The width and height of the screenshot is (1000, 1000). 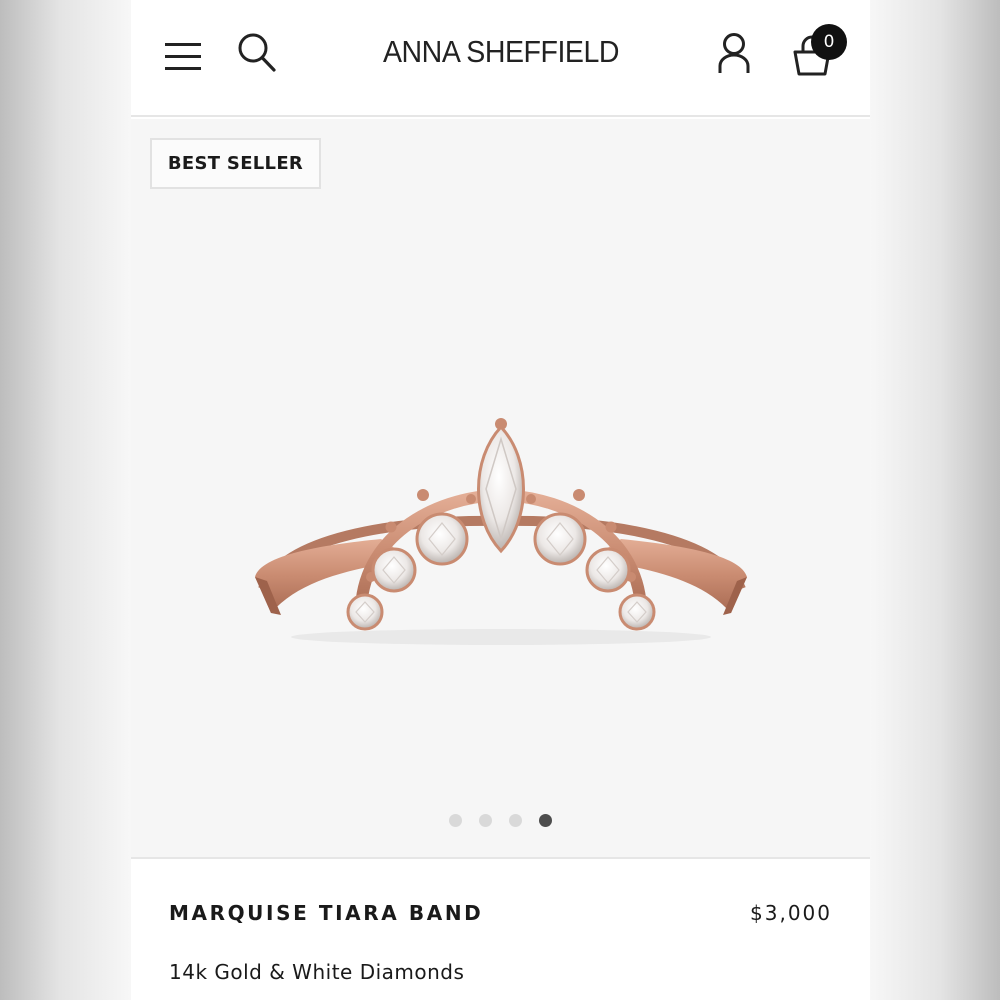 I want to click on brand-logo: ANNA SHEFFIELD, so click(x=501, y=52).